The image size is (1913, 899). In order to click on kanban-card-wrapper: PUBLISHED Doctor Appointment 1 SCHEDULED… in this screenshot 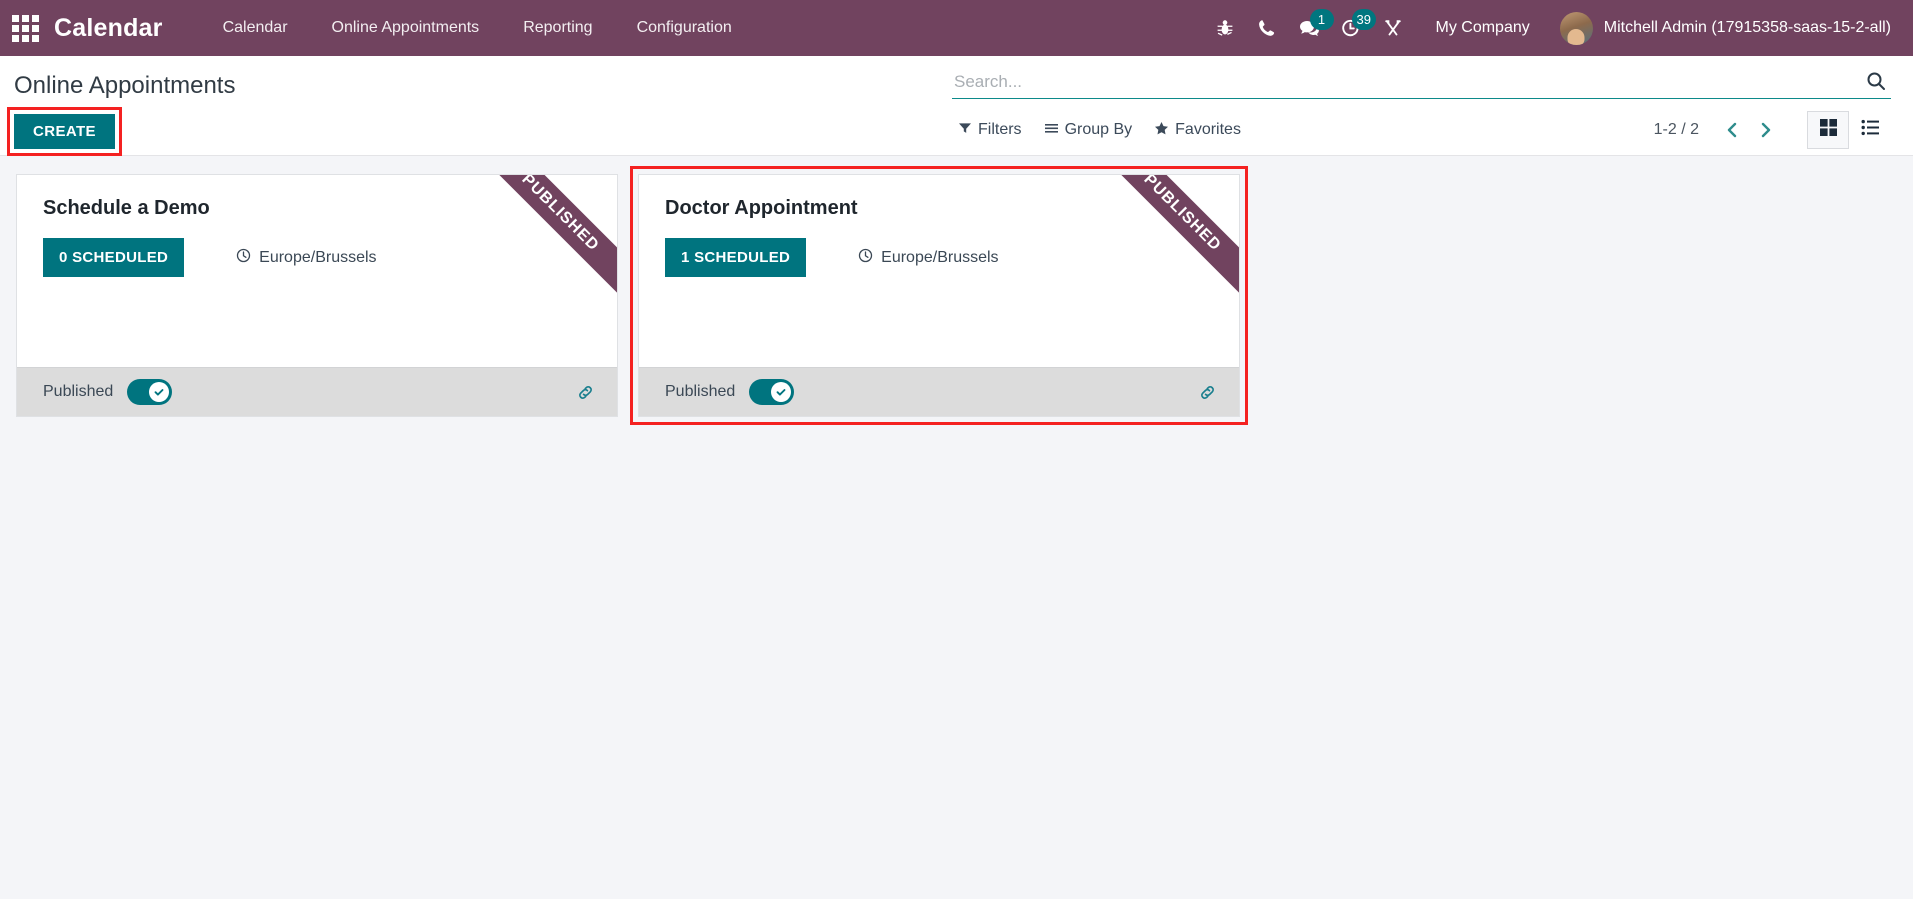, I will do `click(939, 295)`.